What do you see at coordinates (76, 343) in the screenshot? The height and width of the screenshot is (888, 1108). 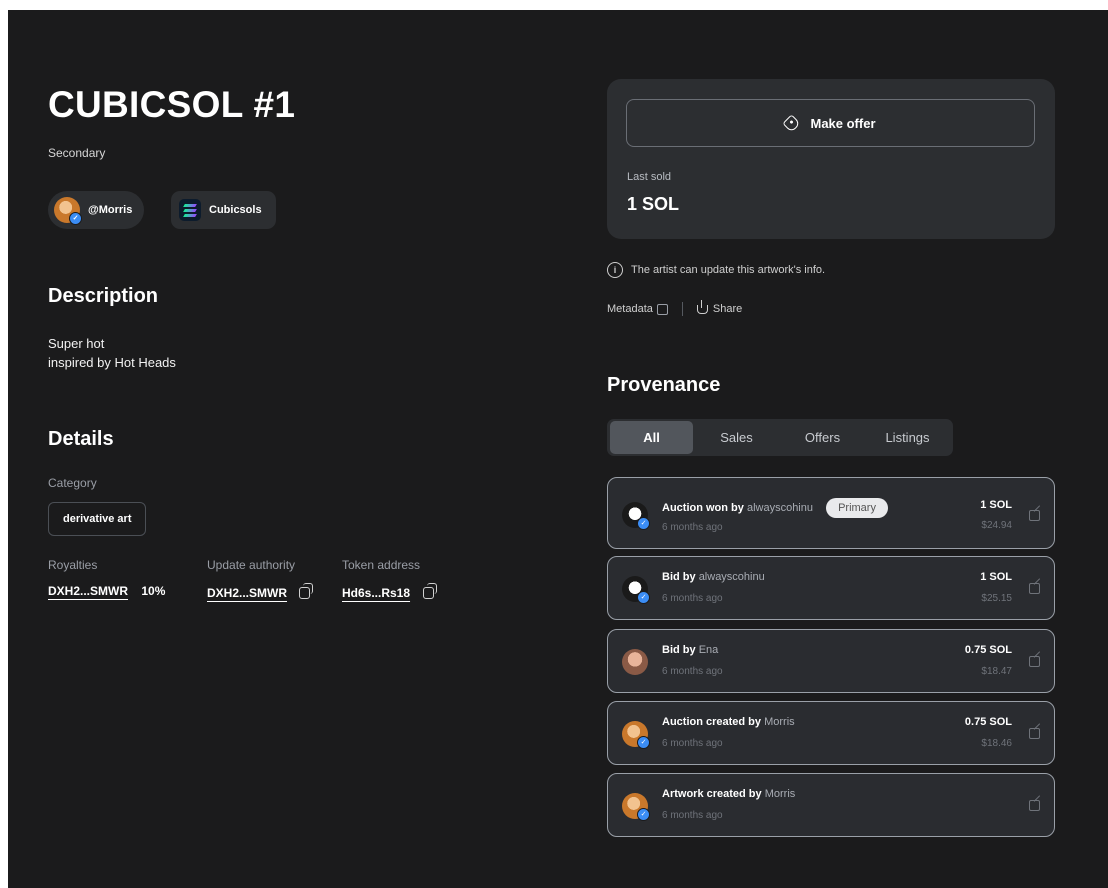 I see `description-line: Super hot` at bounding box center [76, 343].